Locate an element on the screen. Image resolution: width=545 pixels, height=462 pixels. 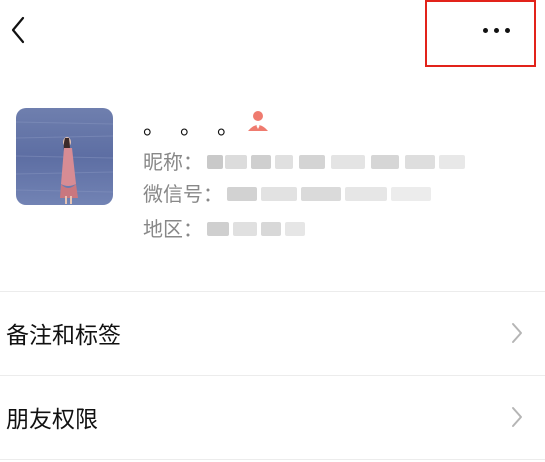
person-icon is located at coordinates (258, 120).